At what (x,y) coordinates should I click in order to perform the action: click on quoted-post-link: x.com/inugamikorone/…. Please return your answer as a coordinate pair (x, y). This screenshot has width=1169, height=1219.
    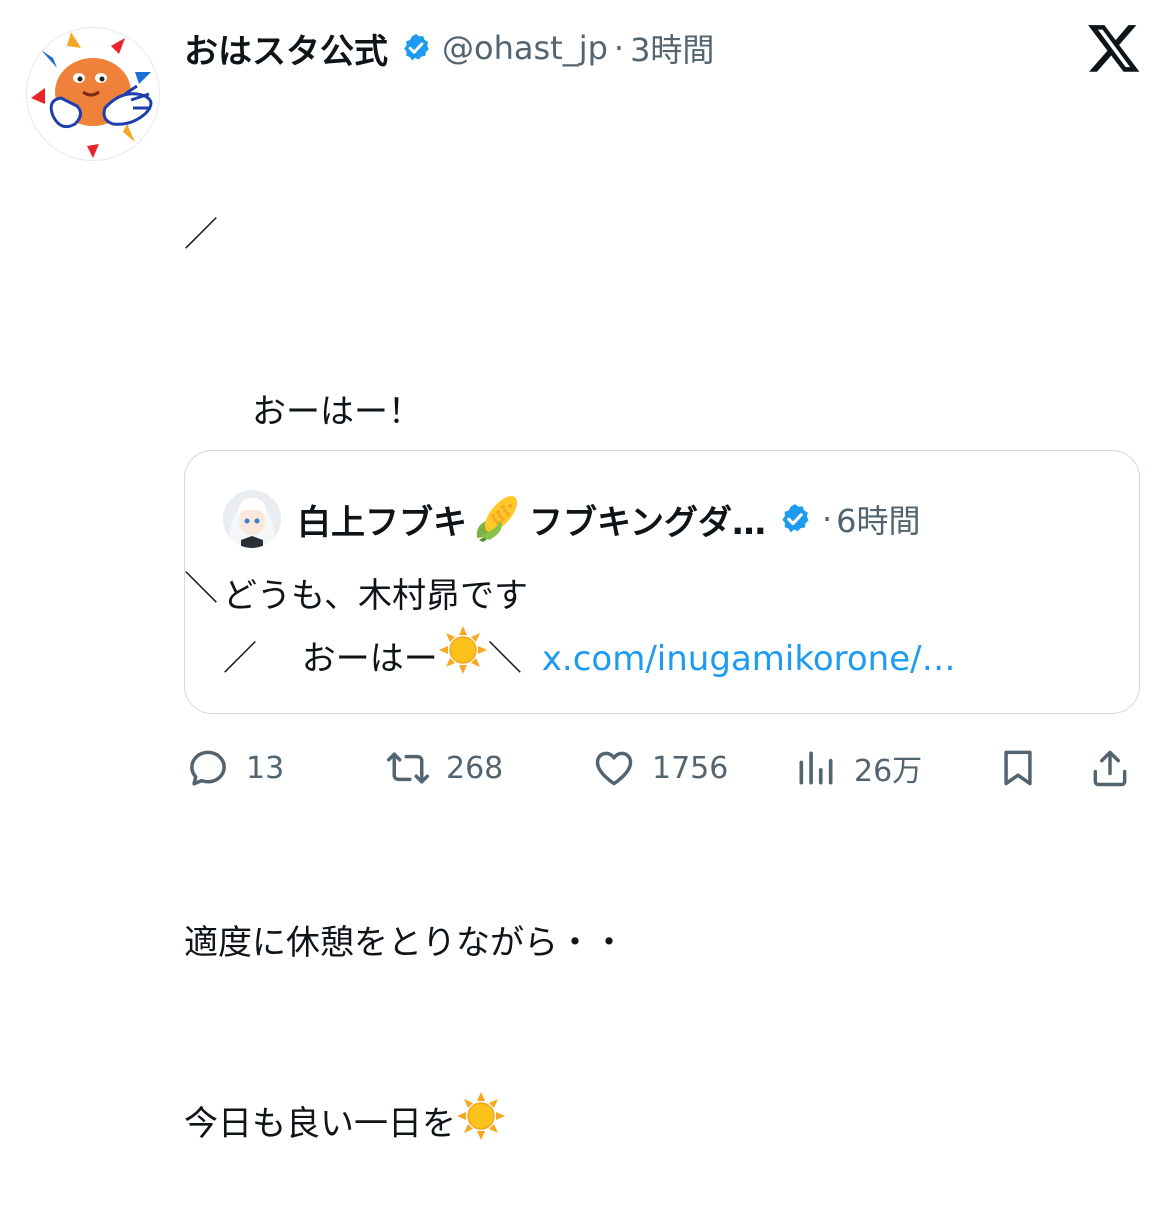
    Looking at the image, I should click on (749, 659).